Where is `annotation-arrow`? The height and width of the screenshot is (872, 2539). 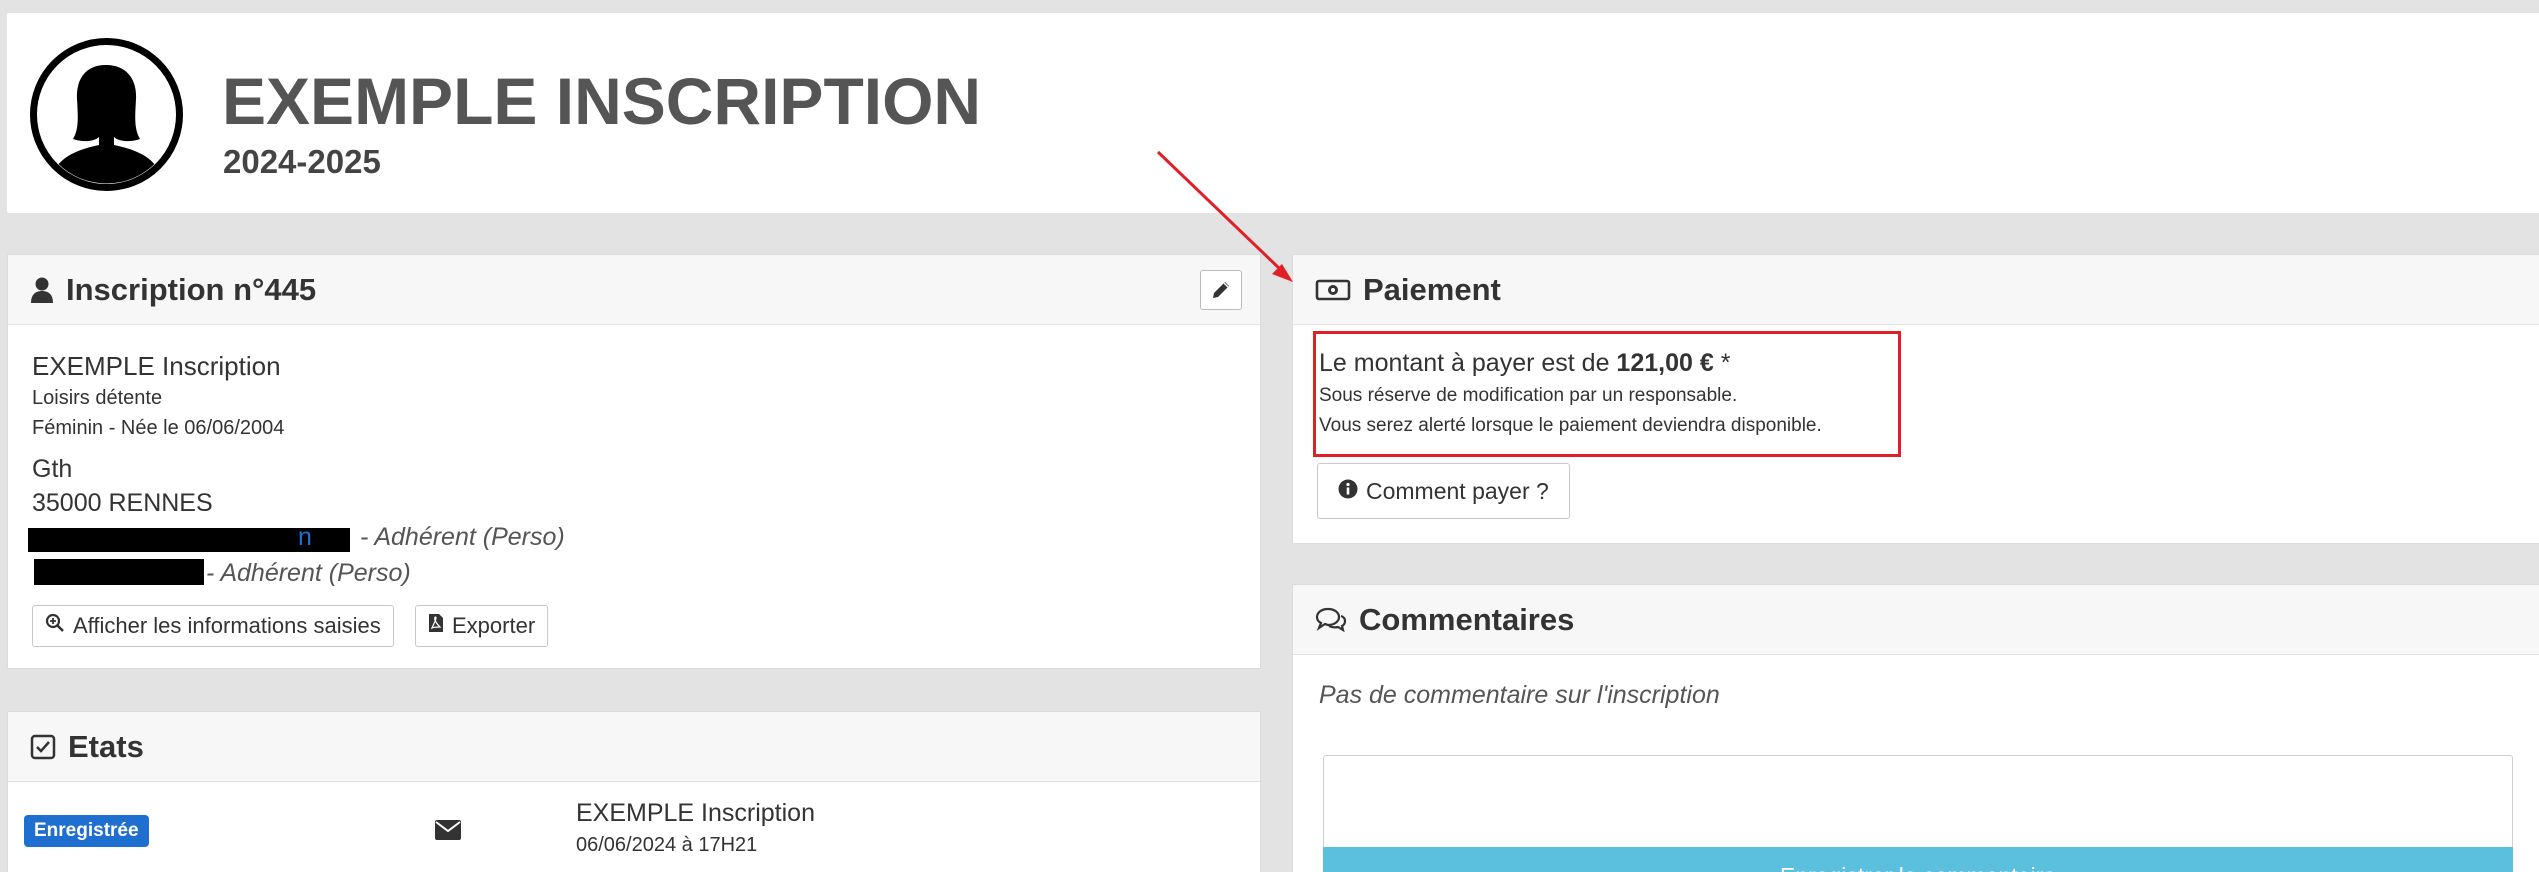 annotation-arrow is located at coordinates (1224, 216).